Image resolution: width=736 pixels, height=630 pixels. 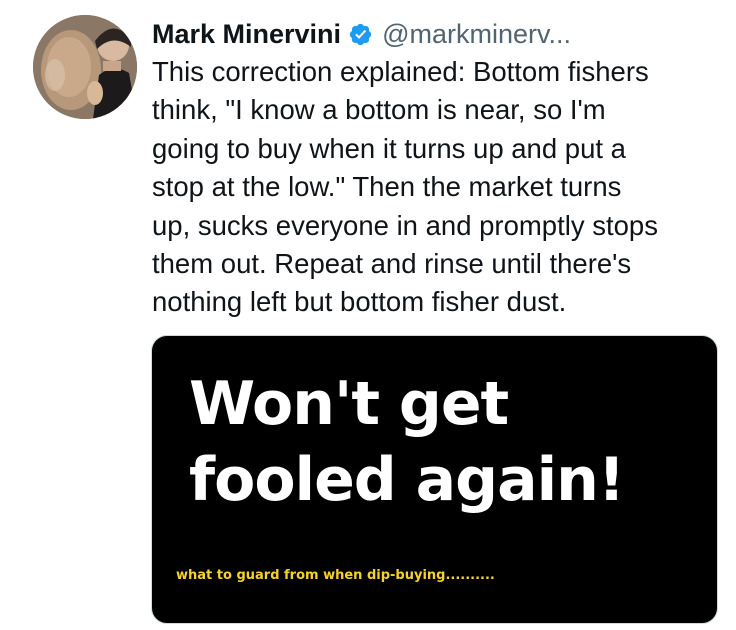 I want to click on tweet-text-line: going to buy when it turns up and put a, so click(x=389, y=148).